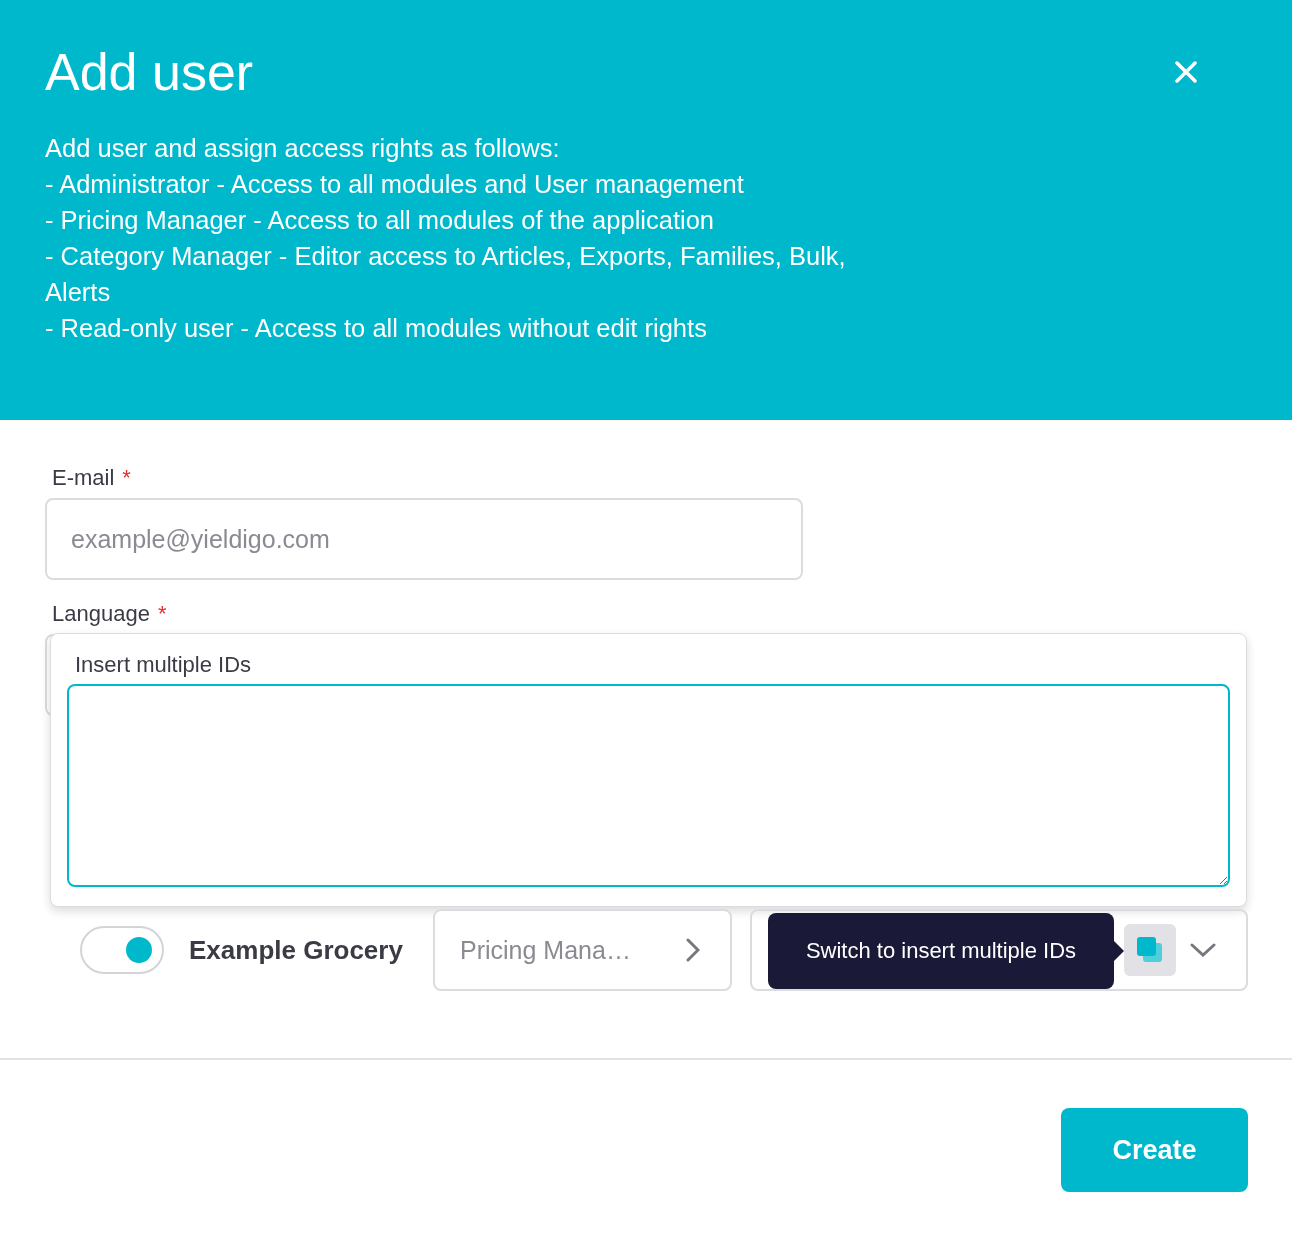 This screenshot has width=1292, height=1240. Describe the element at coordinates (376, 328) in the screenshot. I see `description-line: - Read-only user - Access to all modules without edit rights` at that location.